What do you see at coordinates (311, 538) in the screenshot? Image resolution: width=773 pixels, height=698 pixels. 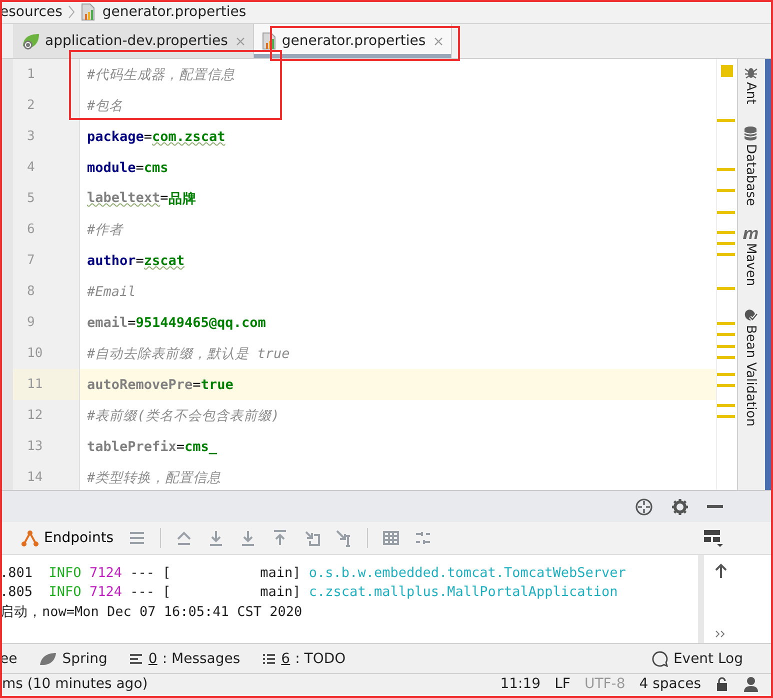 I see `restore-icon` at bounding box center [311, 538].